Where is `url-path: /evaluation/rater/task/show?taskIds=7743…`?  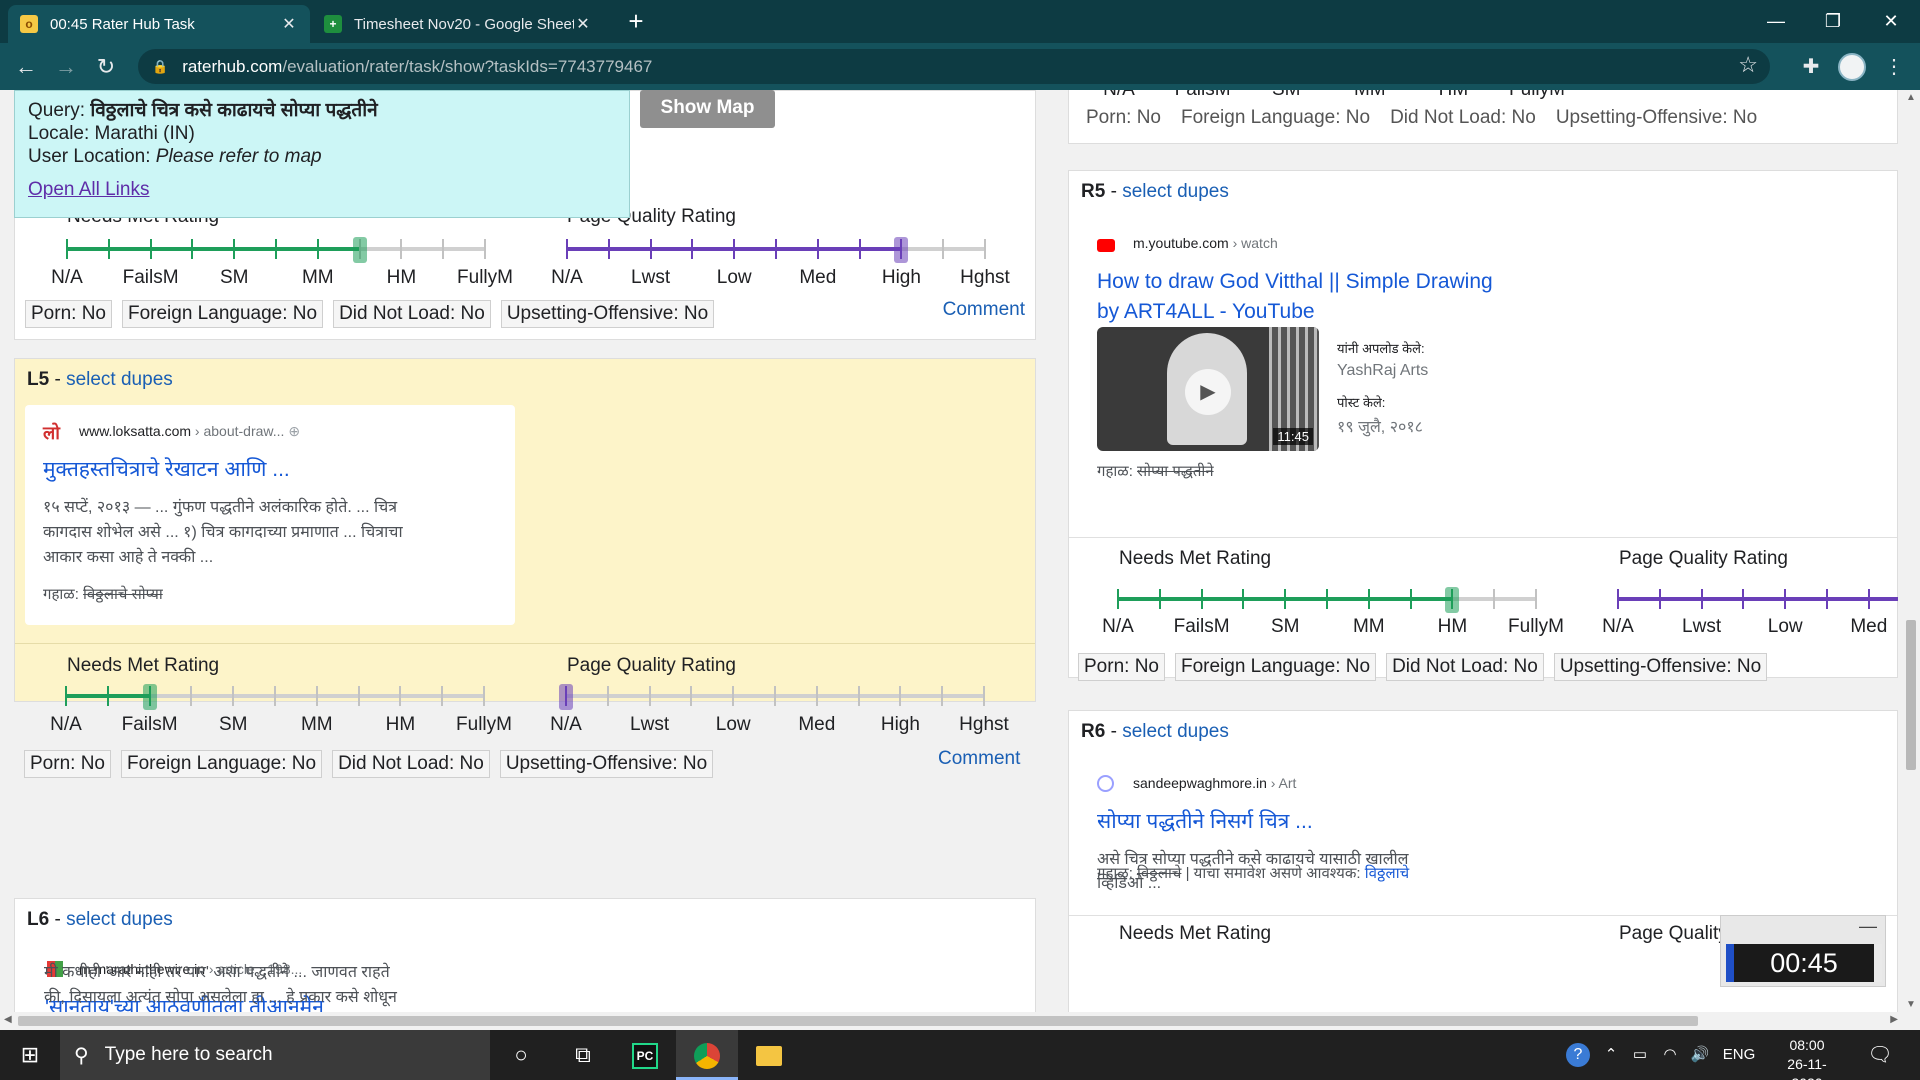 url-path: /evaluation/rater/task/show?taskIds=7743… is located at coordinates (467, 66).